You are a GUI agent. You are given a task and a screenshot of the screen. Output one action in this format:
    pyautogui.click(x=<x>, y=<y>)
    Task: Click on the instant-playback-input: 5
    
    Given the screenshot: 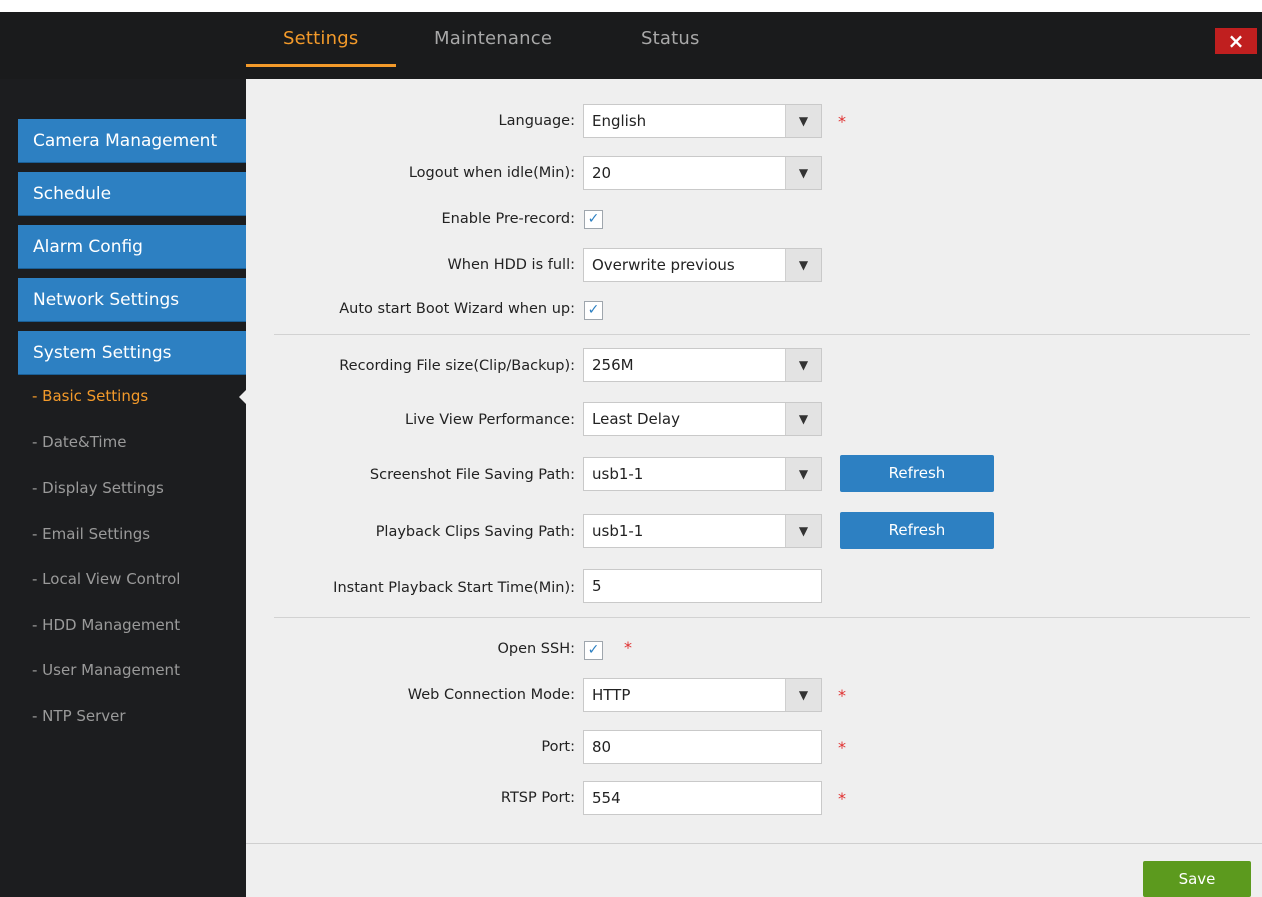 What is the action you would take?
    pyautogui.click(x=702, y=586)
    